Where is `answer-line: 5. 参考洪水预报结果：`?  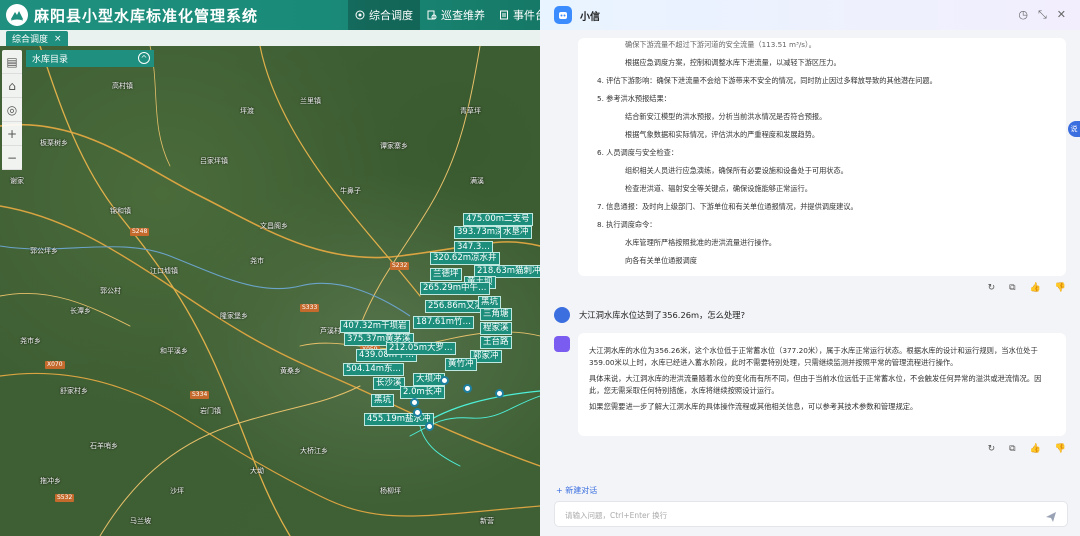
answer-line: 5. 参考洪水预报结果： is located at coordinates (634, 98).